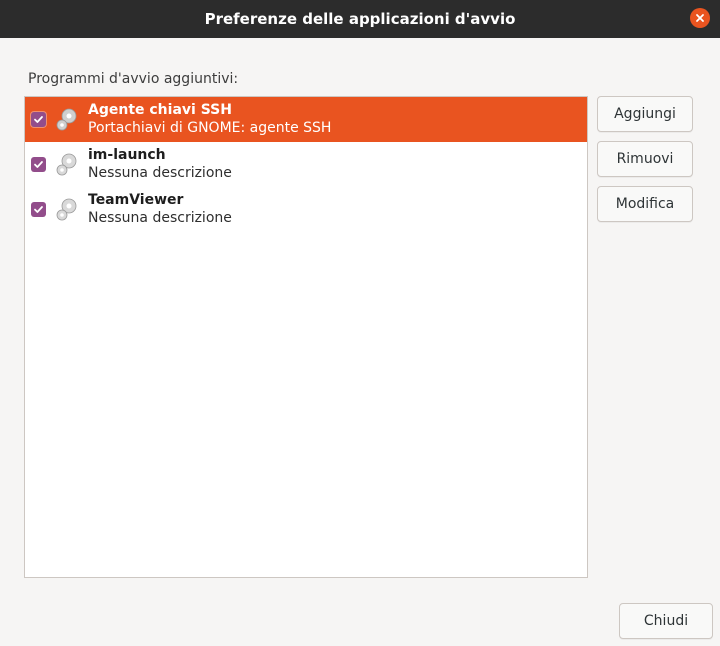 Image resolution: width=720 pixels, height=646 pixels. I want to click on title-bar: Preferenze delle applicazioni d'avvio, so click(360, 19).